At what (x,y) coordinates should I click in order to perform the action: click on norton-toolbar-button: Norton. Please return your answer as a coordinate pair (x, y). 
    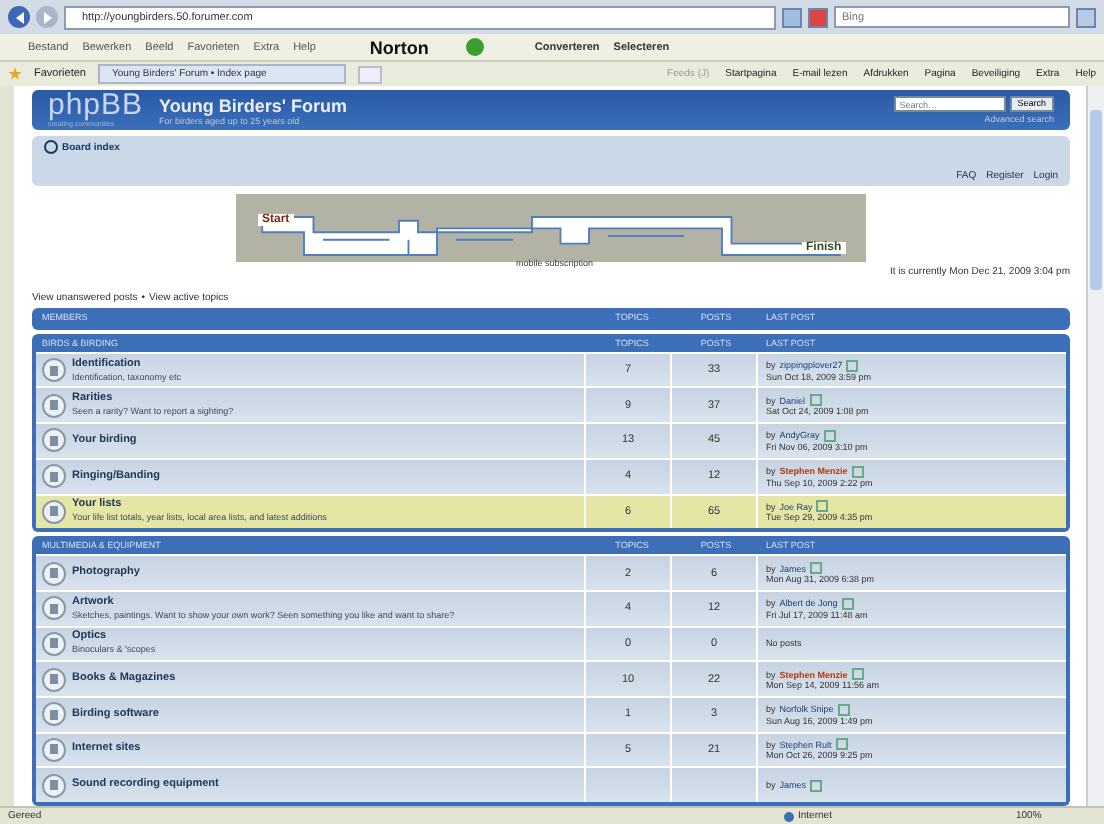
    Looking at the image, I should click on (399, 47).